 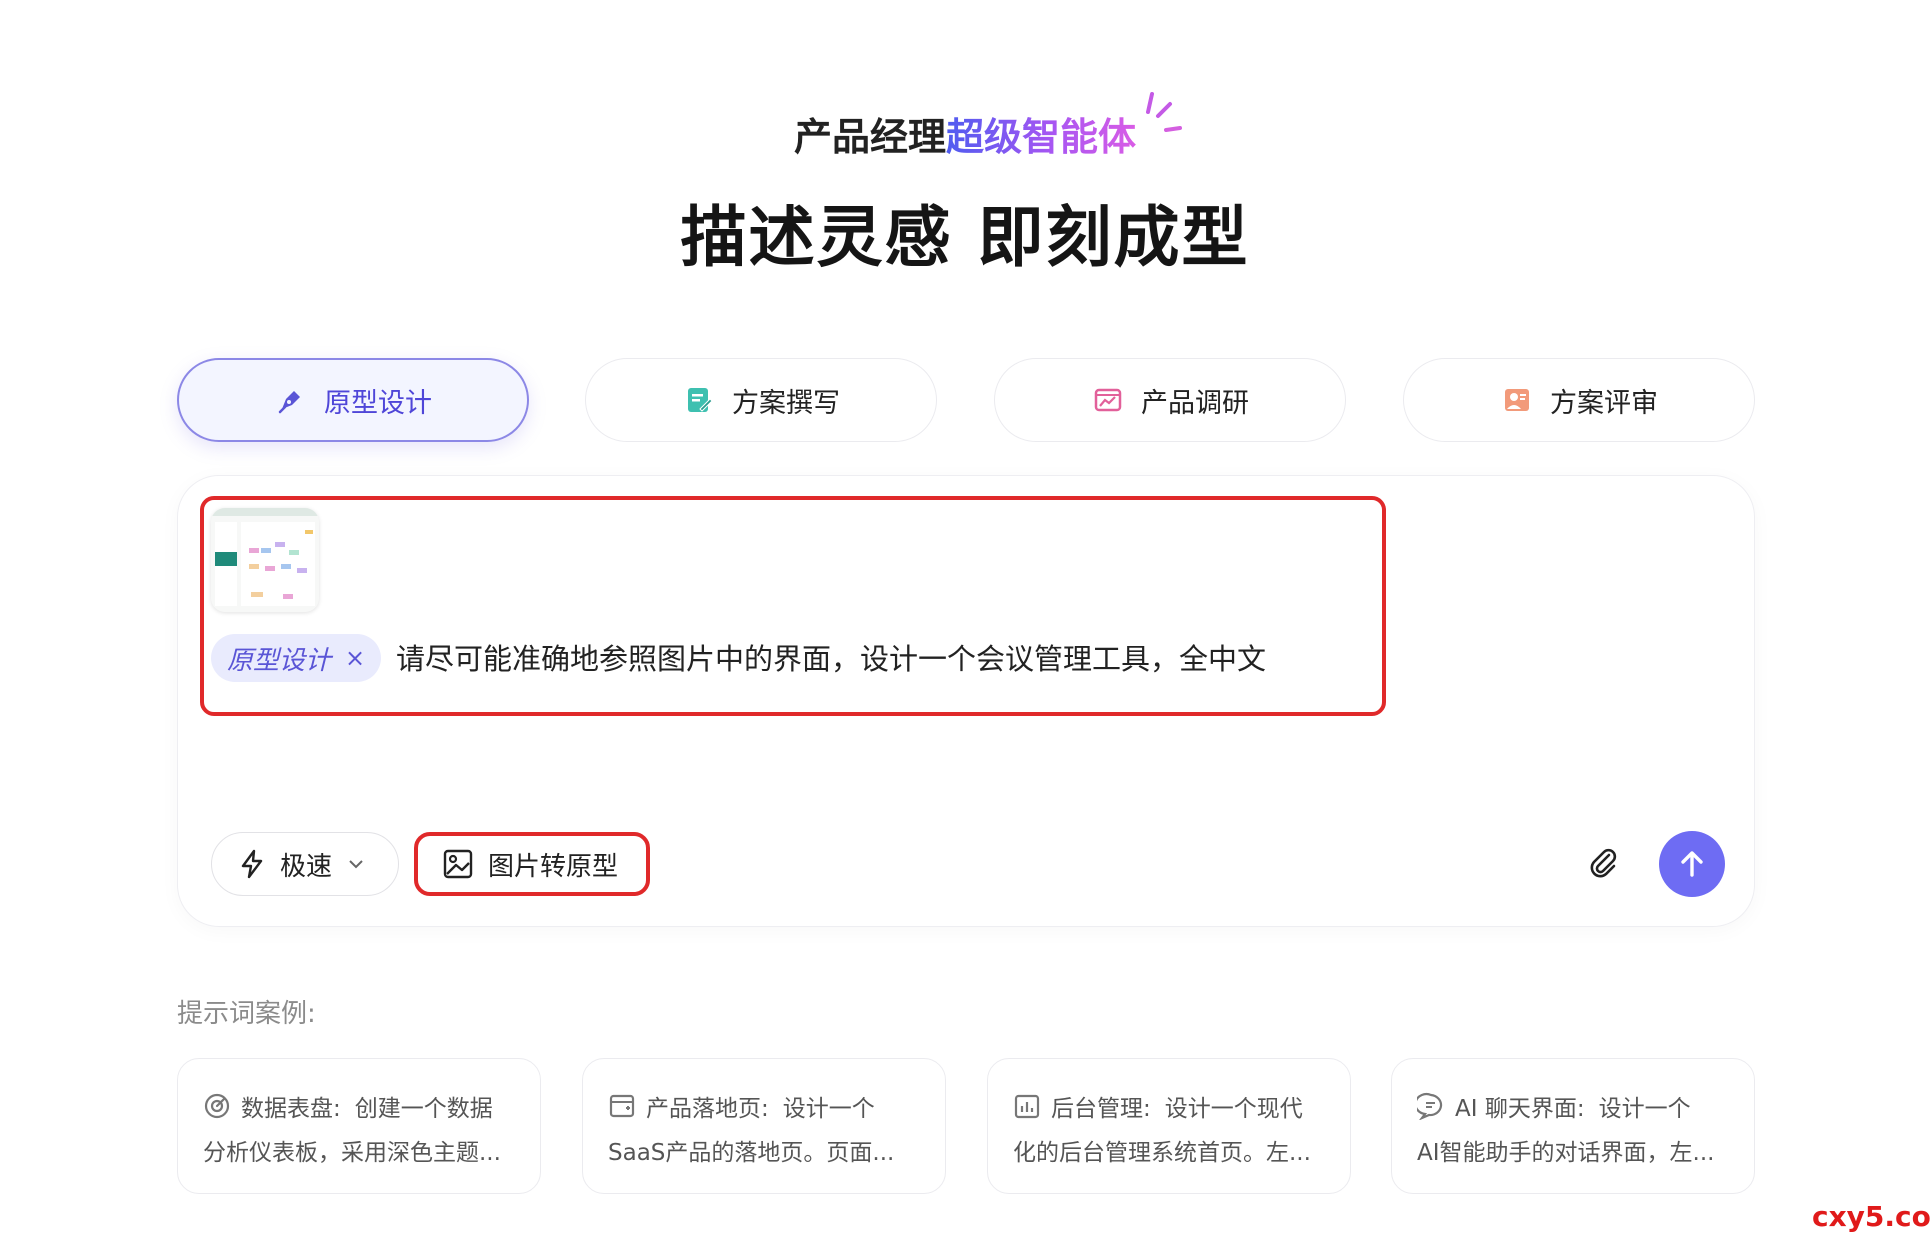 I want to click on tab-label: 原型设计, so click(x=378, y=403).